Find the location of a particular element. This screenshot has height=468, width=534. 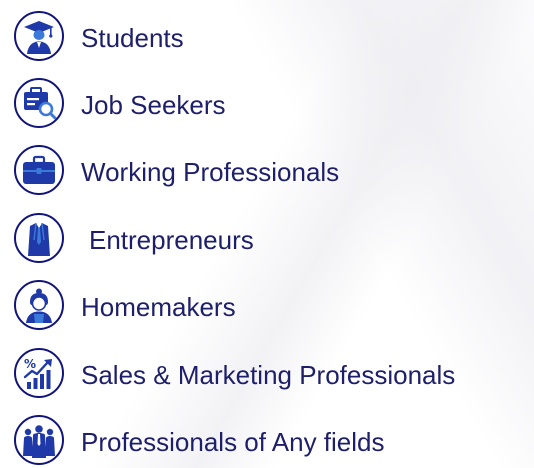

graduate-icon is located at coordinates (39, 36).